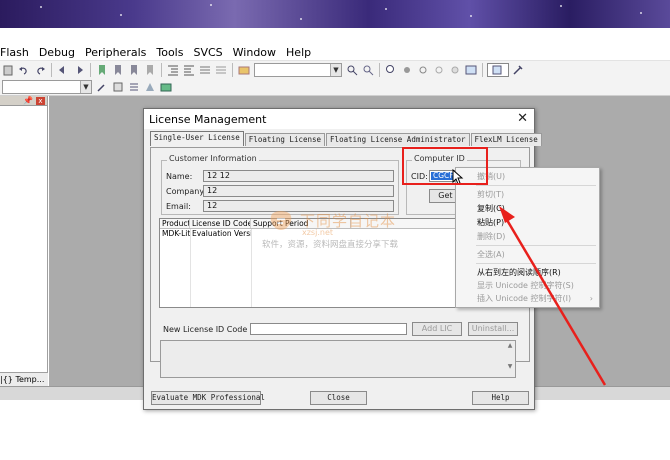 This screenshot has height=460, width=670. I want to click on watermark-subtitle: 软件，资源，资料网盘直接分享下载, so click(330, 245).